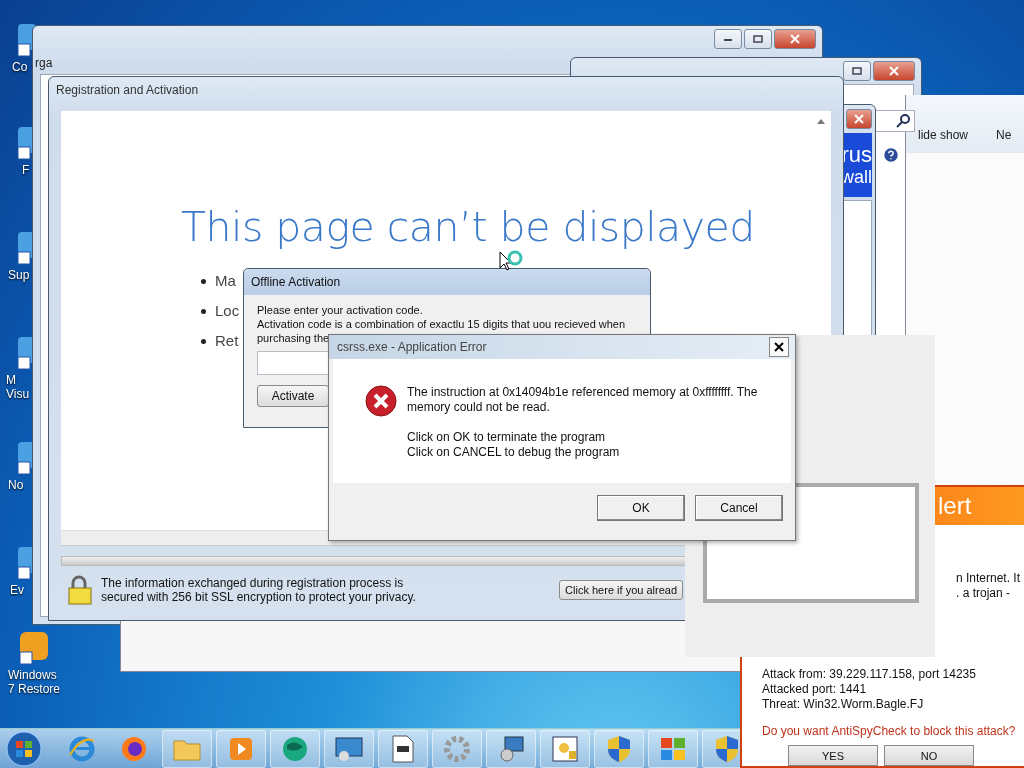  Describe the element at coordinates (19, 387) in the screenshot. I see `desktop-icon-label: M Visu` at that location.